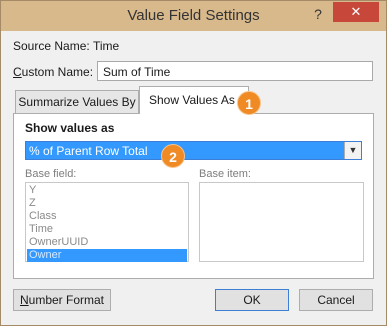  I want to click on close-button: ✕, so click(356, 12).